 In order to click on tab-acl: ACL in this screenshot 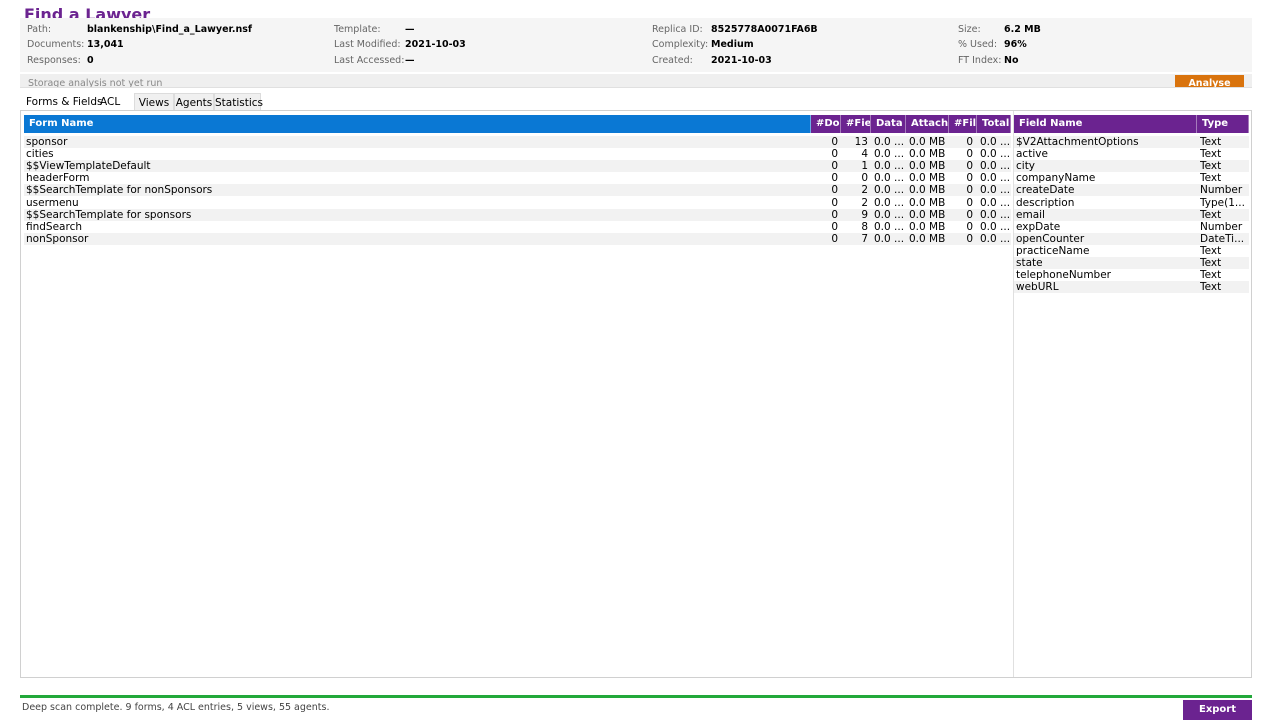, I will do `click(113, 102)`.